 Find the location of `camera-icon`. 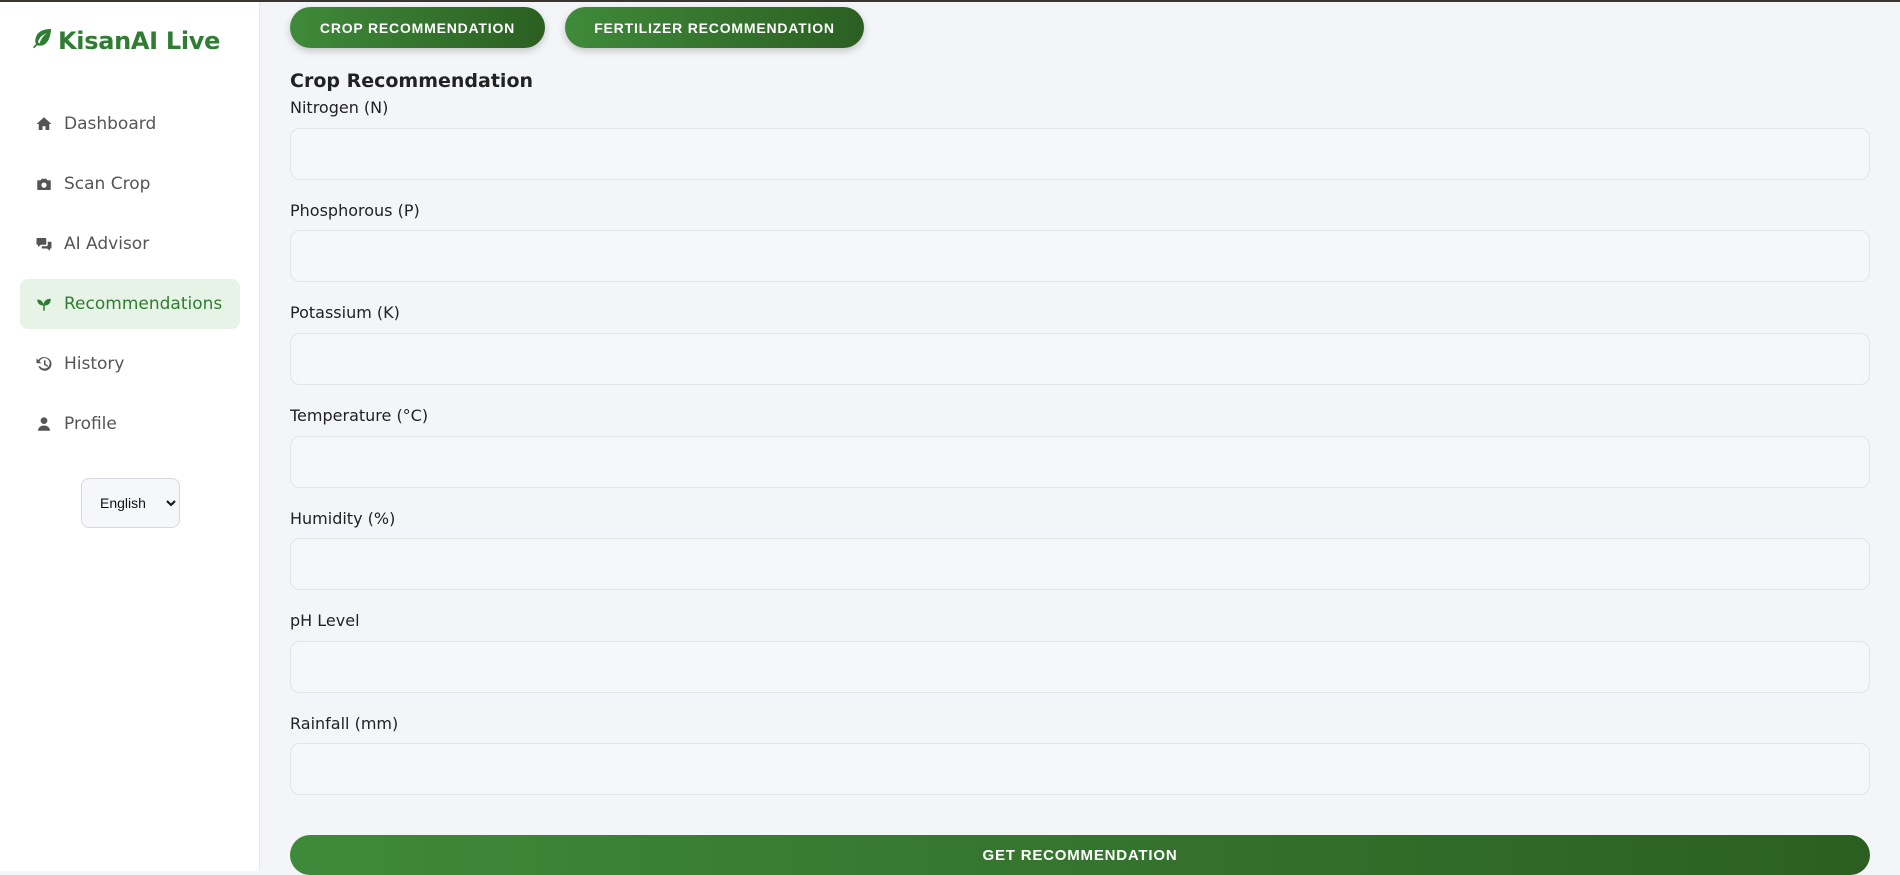

camera-icon is located at coordinates (44, 184).